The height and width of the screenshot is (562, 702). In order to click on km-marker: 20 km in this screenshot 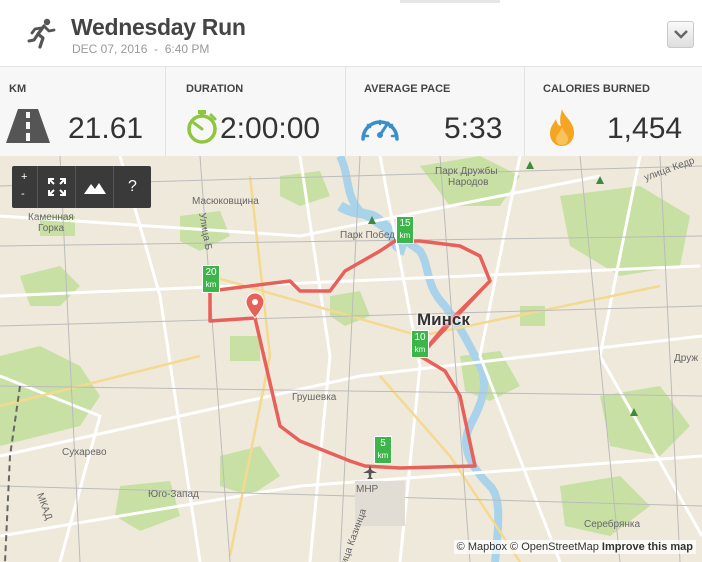, I will do `click(211, 279)`.